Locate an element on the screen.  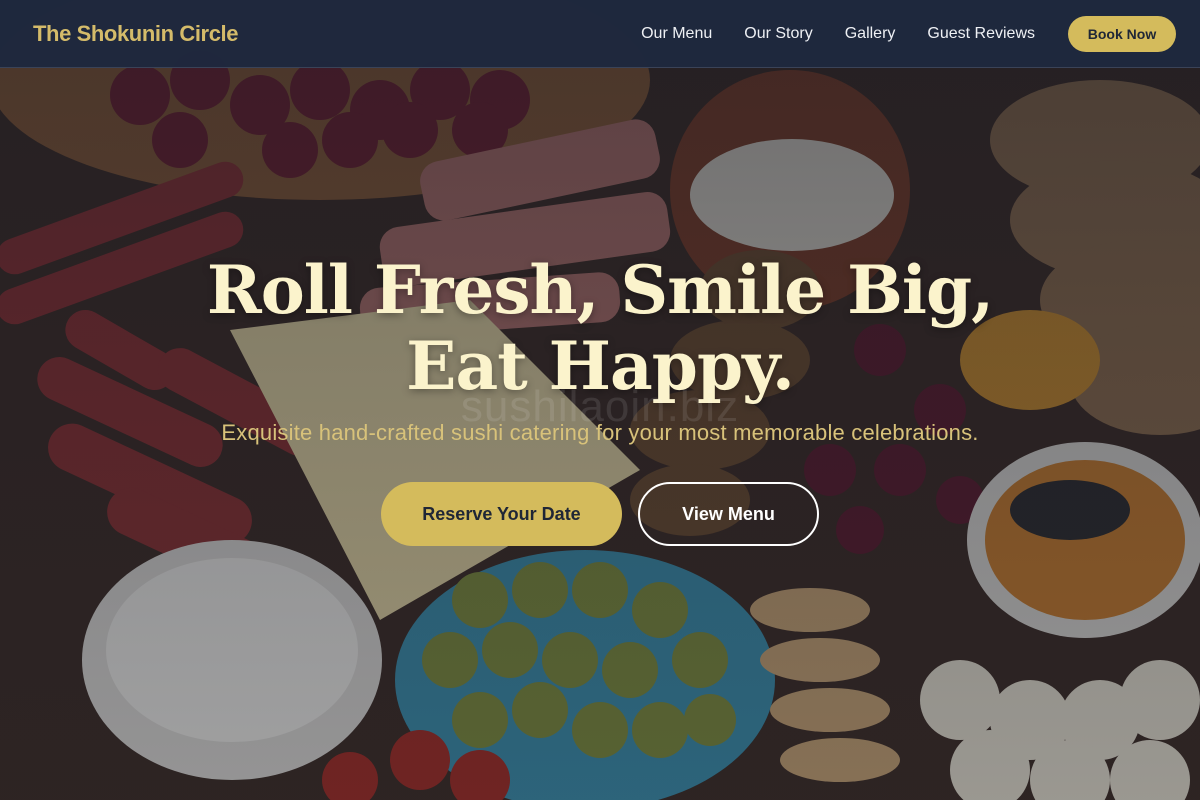
view-menu-button: View Menu is located at coordinates (728, 514).